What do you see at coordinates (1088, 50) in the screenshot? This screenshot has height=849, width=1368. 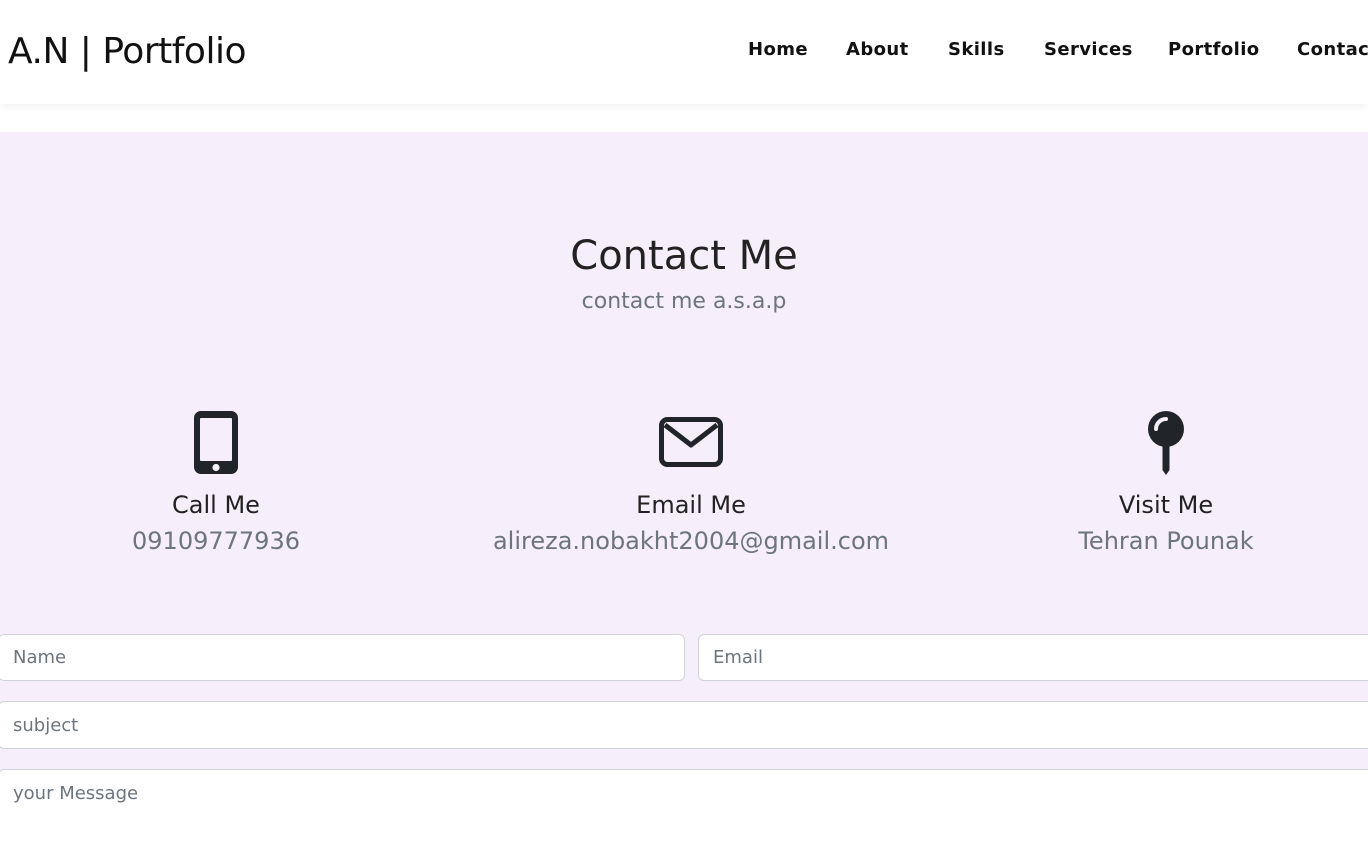 I see `nav-link-services: Services` at bounding box center [1088, 50].